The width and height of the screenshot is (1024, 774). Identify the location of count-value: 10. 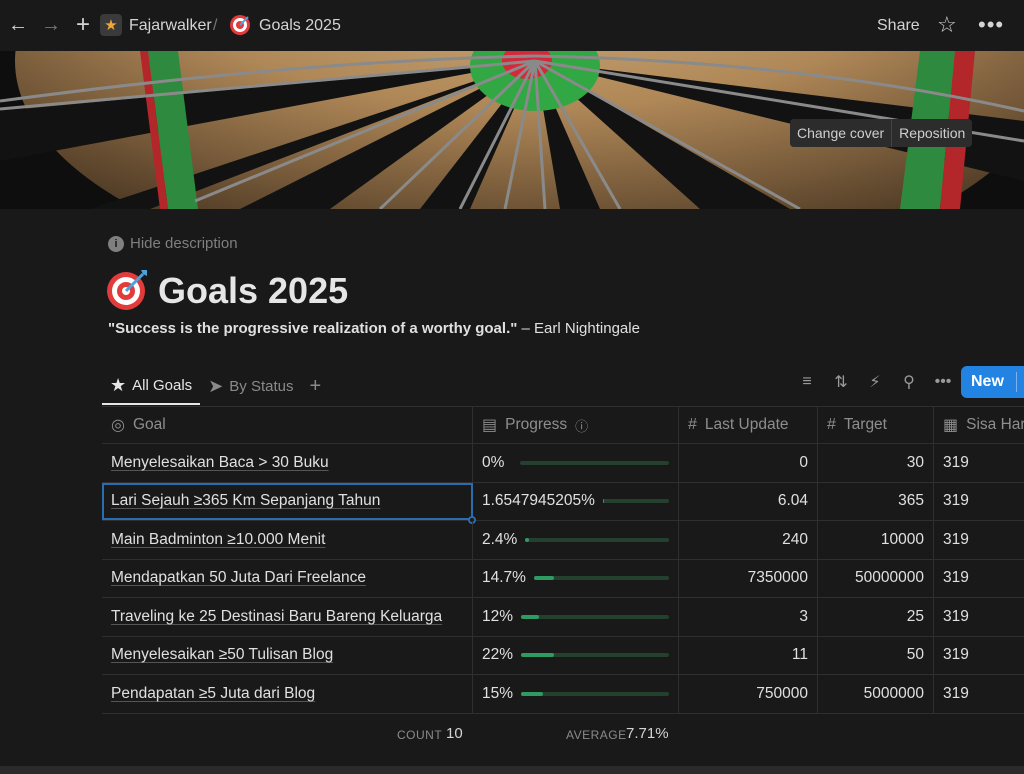
(454, 733).